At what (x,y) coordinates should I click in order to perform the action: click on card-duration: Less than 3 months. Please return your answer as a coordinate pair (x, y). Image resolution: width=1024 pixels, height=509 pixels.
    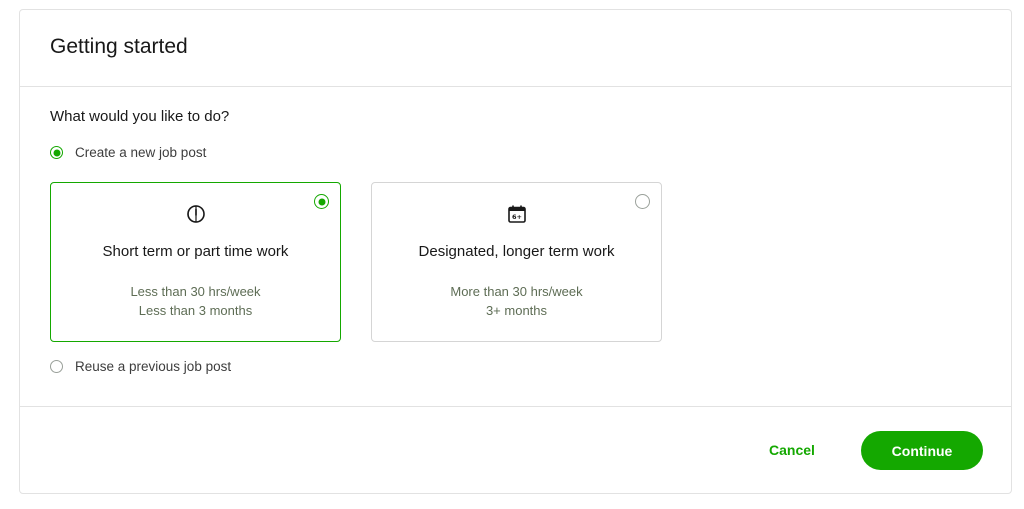
    Looking at the image, I should click on (195, 310).